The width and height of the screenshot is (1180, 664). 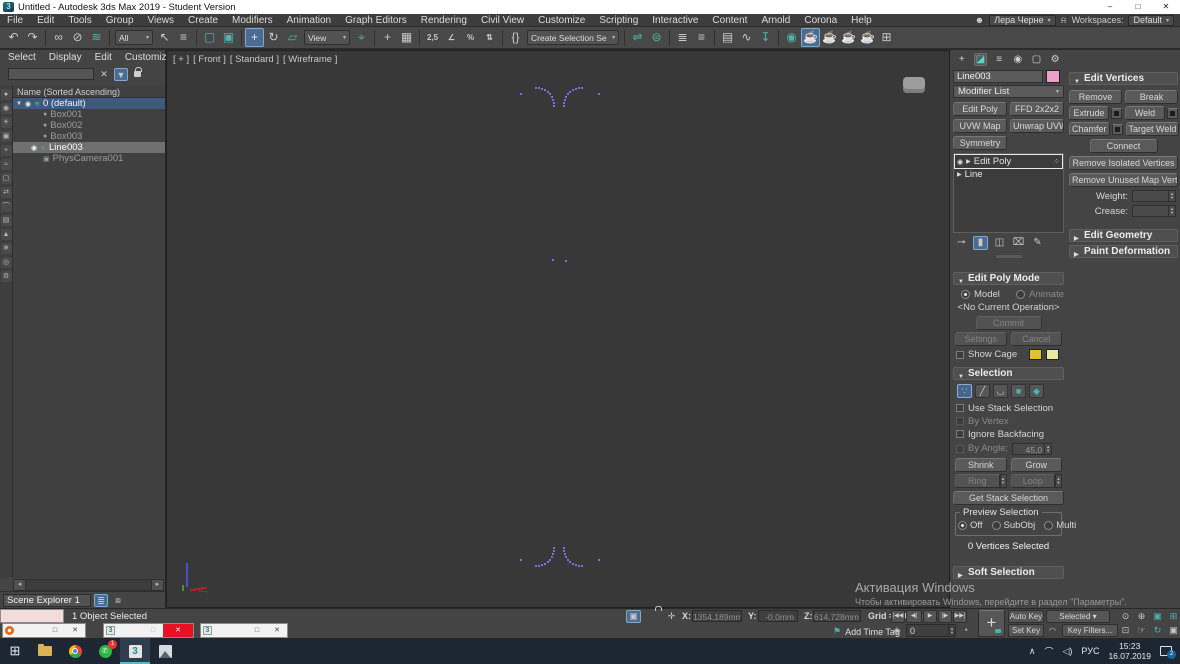 What do you see at coordinates (6, 108) in the screenshot?
I see `display-shapes-icon: ◉` at bounding box center [6, 108].